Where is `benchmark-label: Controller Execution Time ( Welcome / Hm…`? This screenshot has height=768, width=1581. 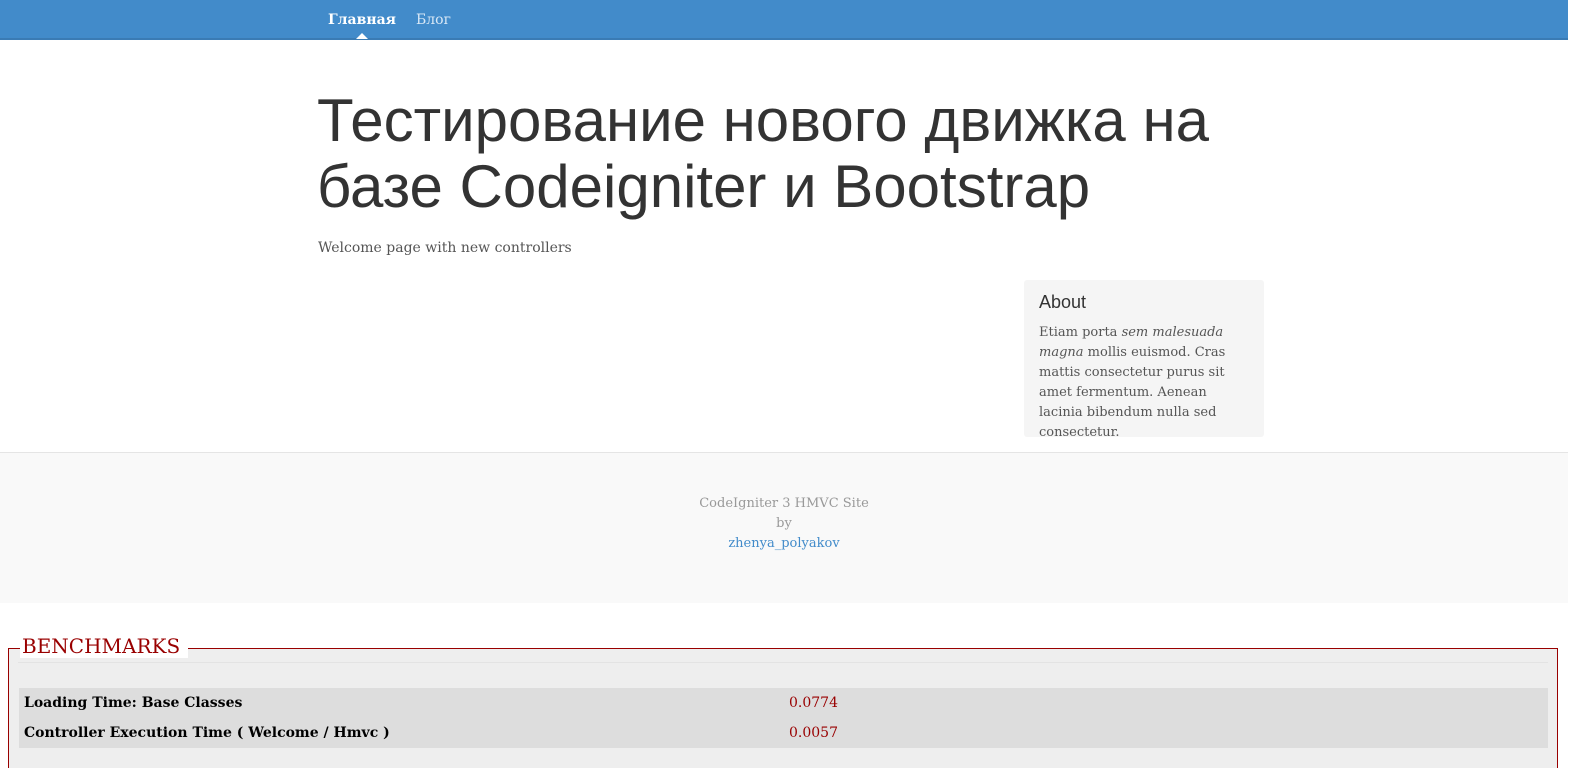 benchmark-label: Controller Execution Time ( Welcome / Hm… is located at coordinates (207, 733).